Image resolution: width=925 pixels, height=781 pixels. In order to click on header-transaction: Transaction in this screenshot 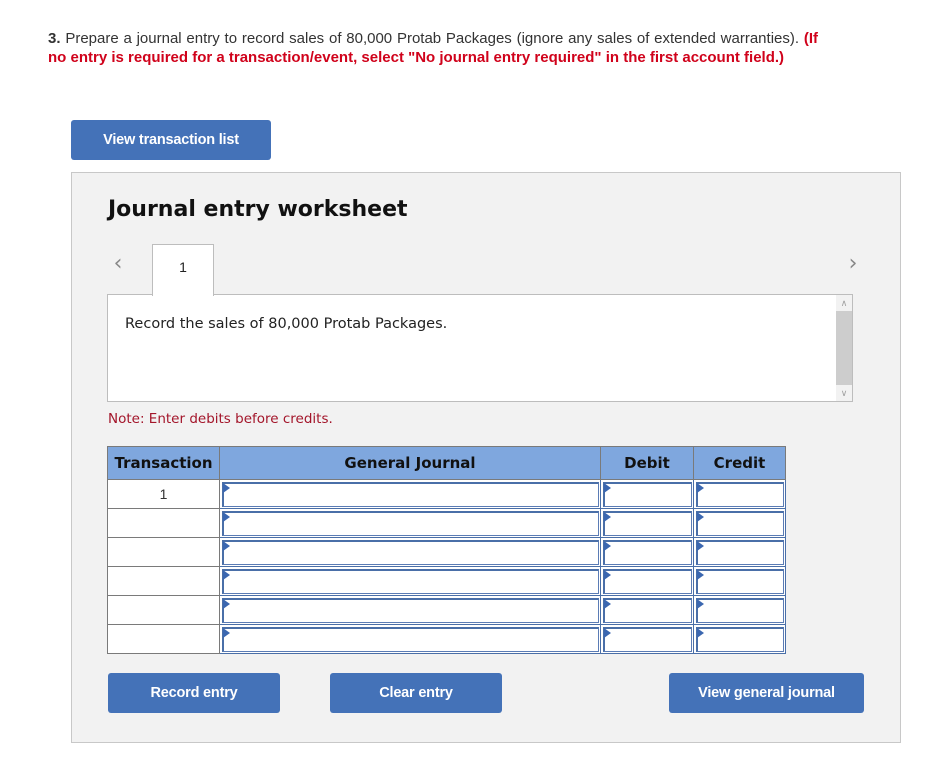, I will do `click(163, 463)`.